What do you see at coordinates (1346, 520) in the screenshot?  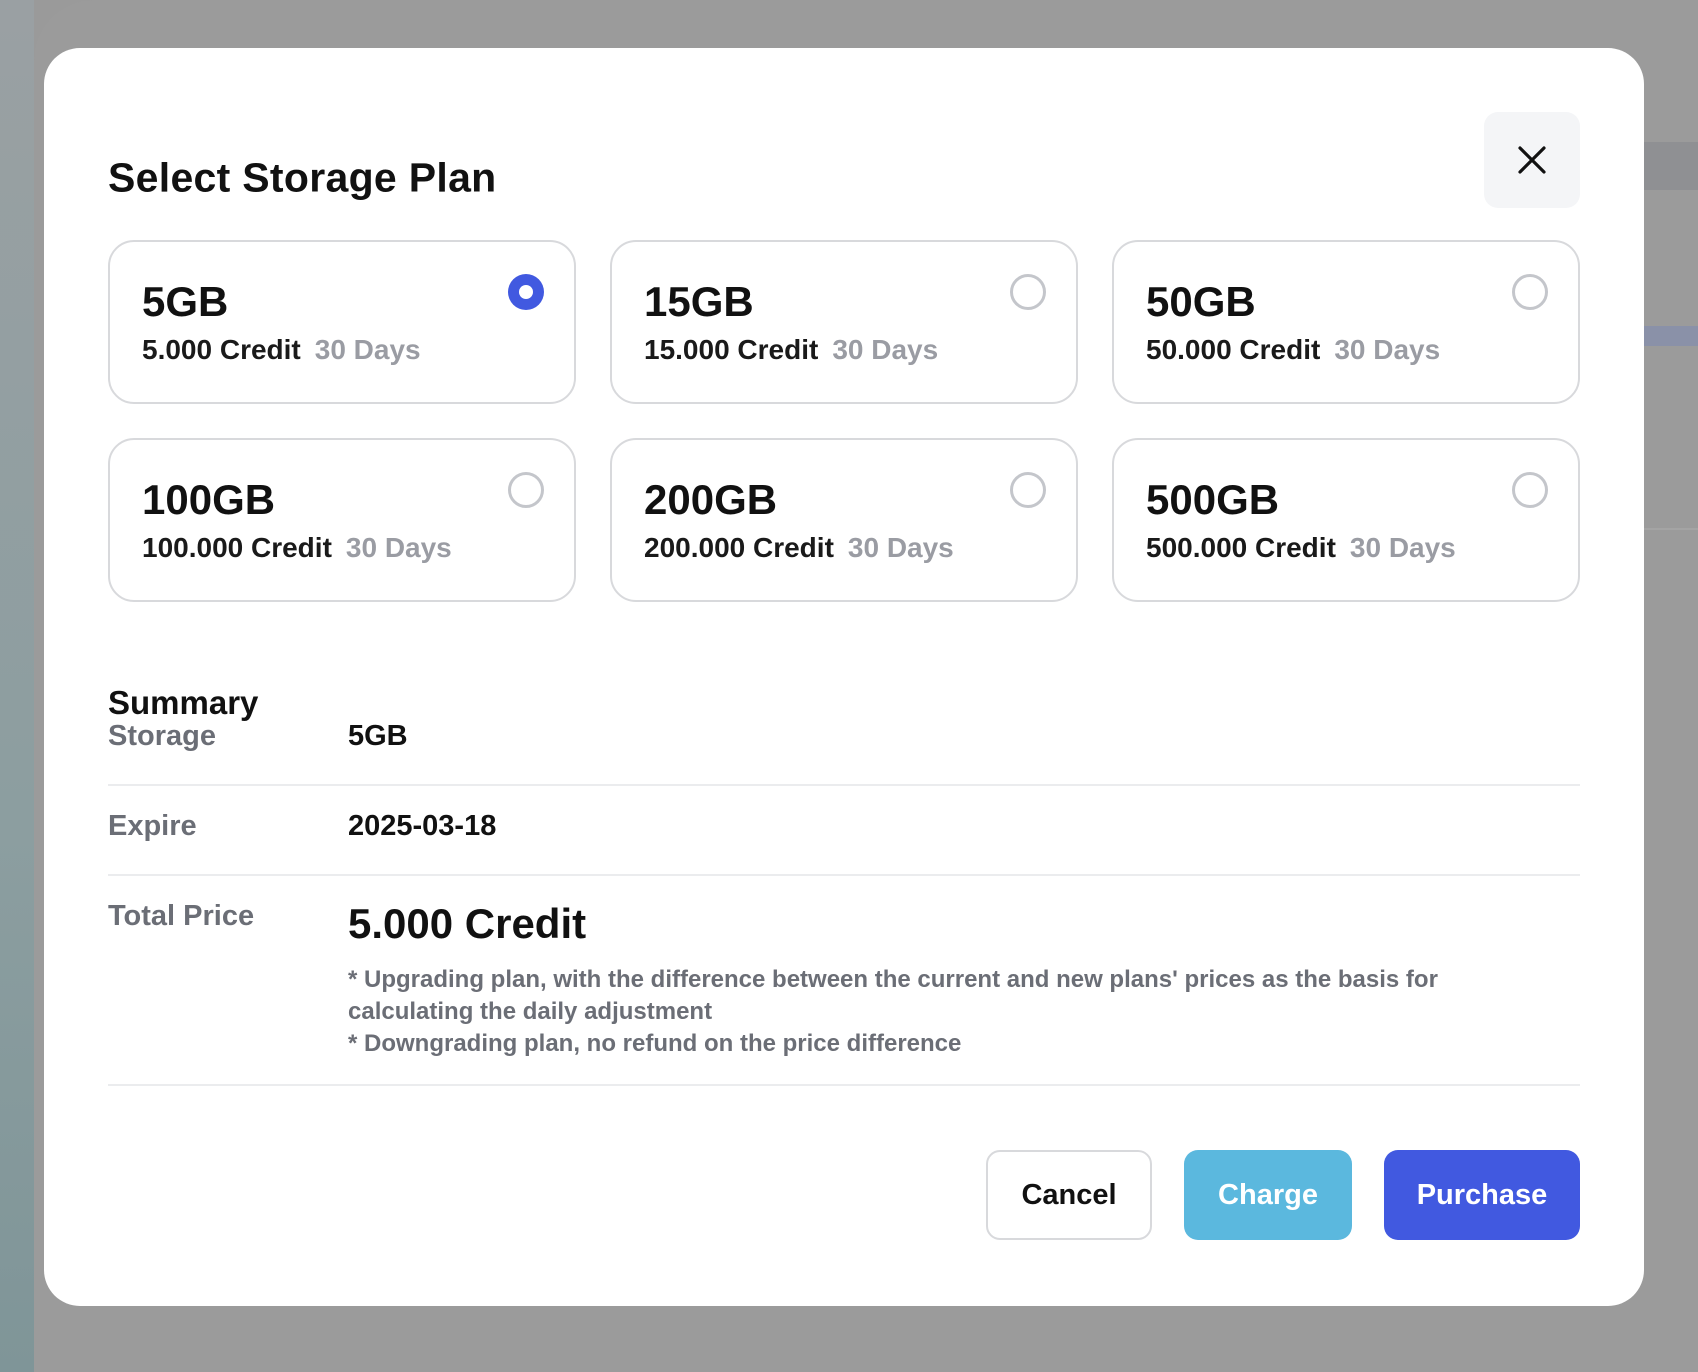 I see `plan-option-500gb: 500GB 500.000 Credit 30 Days` at bounding box center [1346, 520].